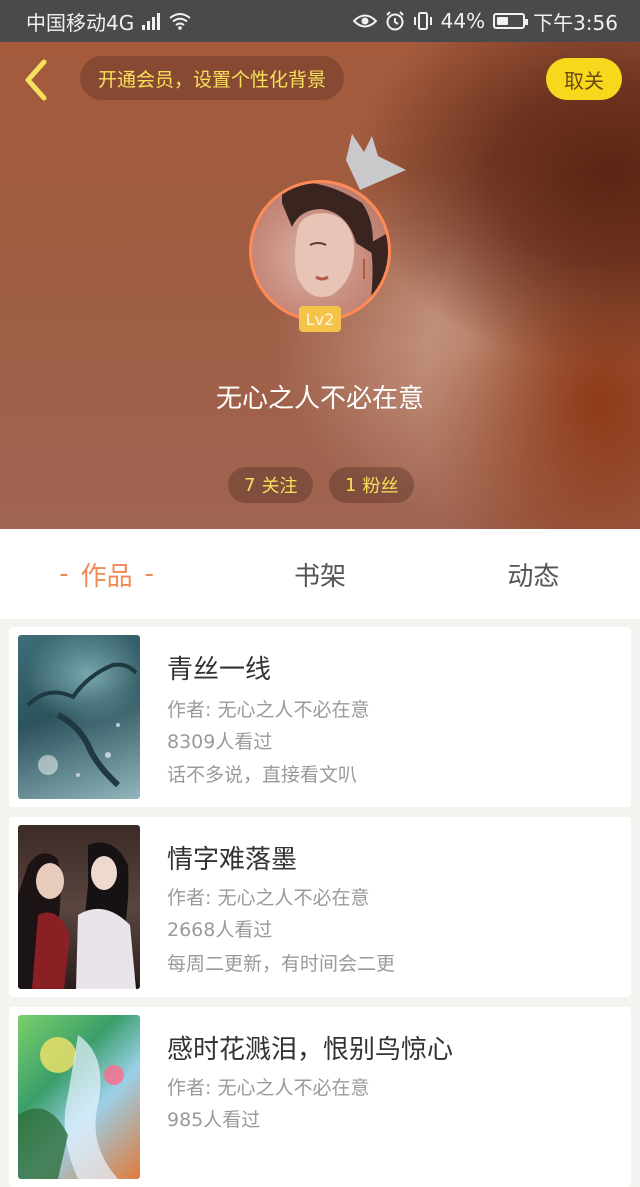 The image size is (640, 1187). I want to click on followers-count-button: 1 粉丝, so click(372, 485).